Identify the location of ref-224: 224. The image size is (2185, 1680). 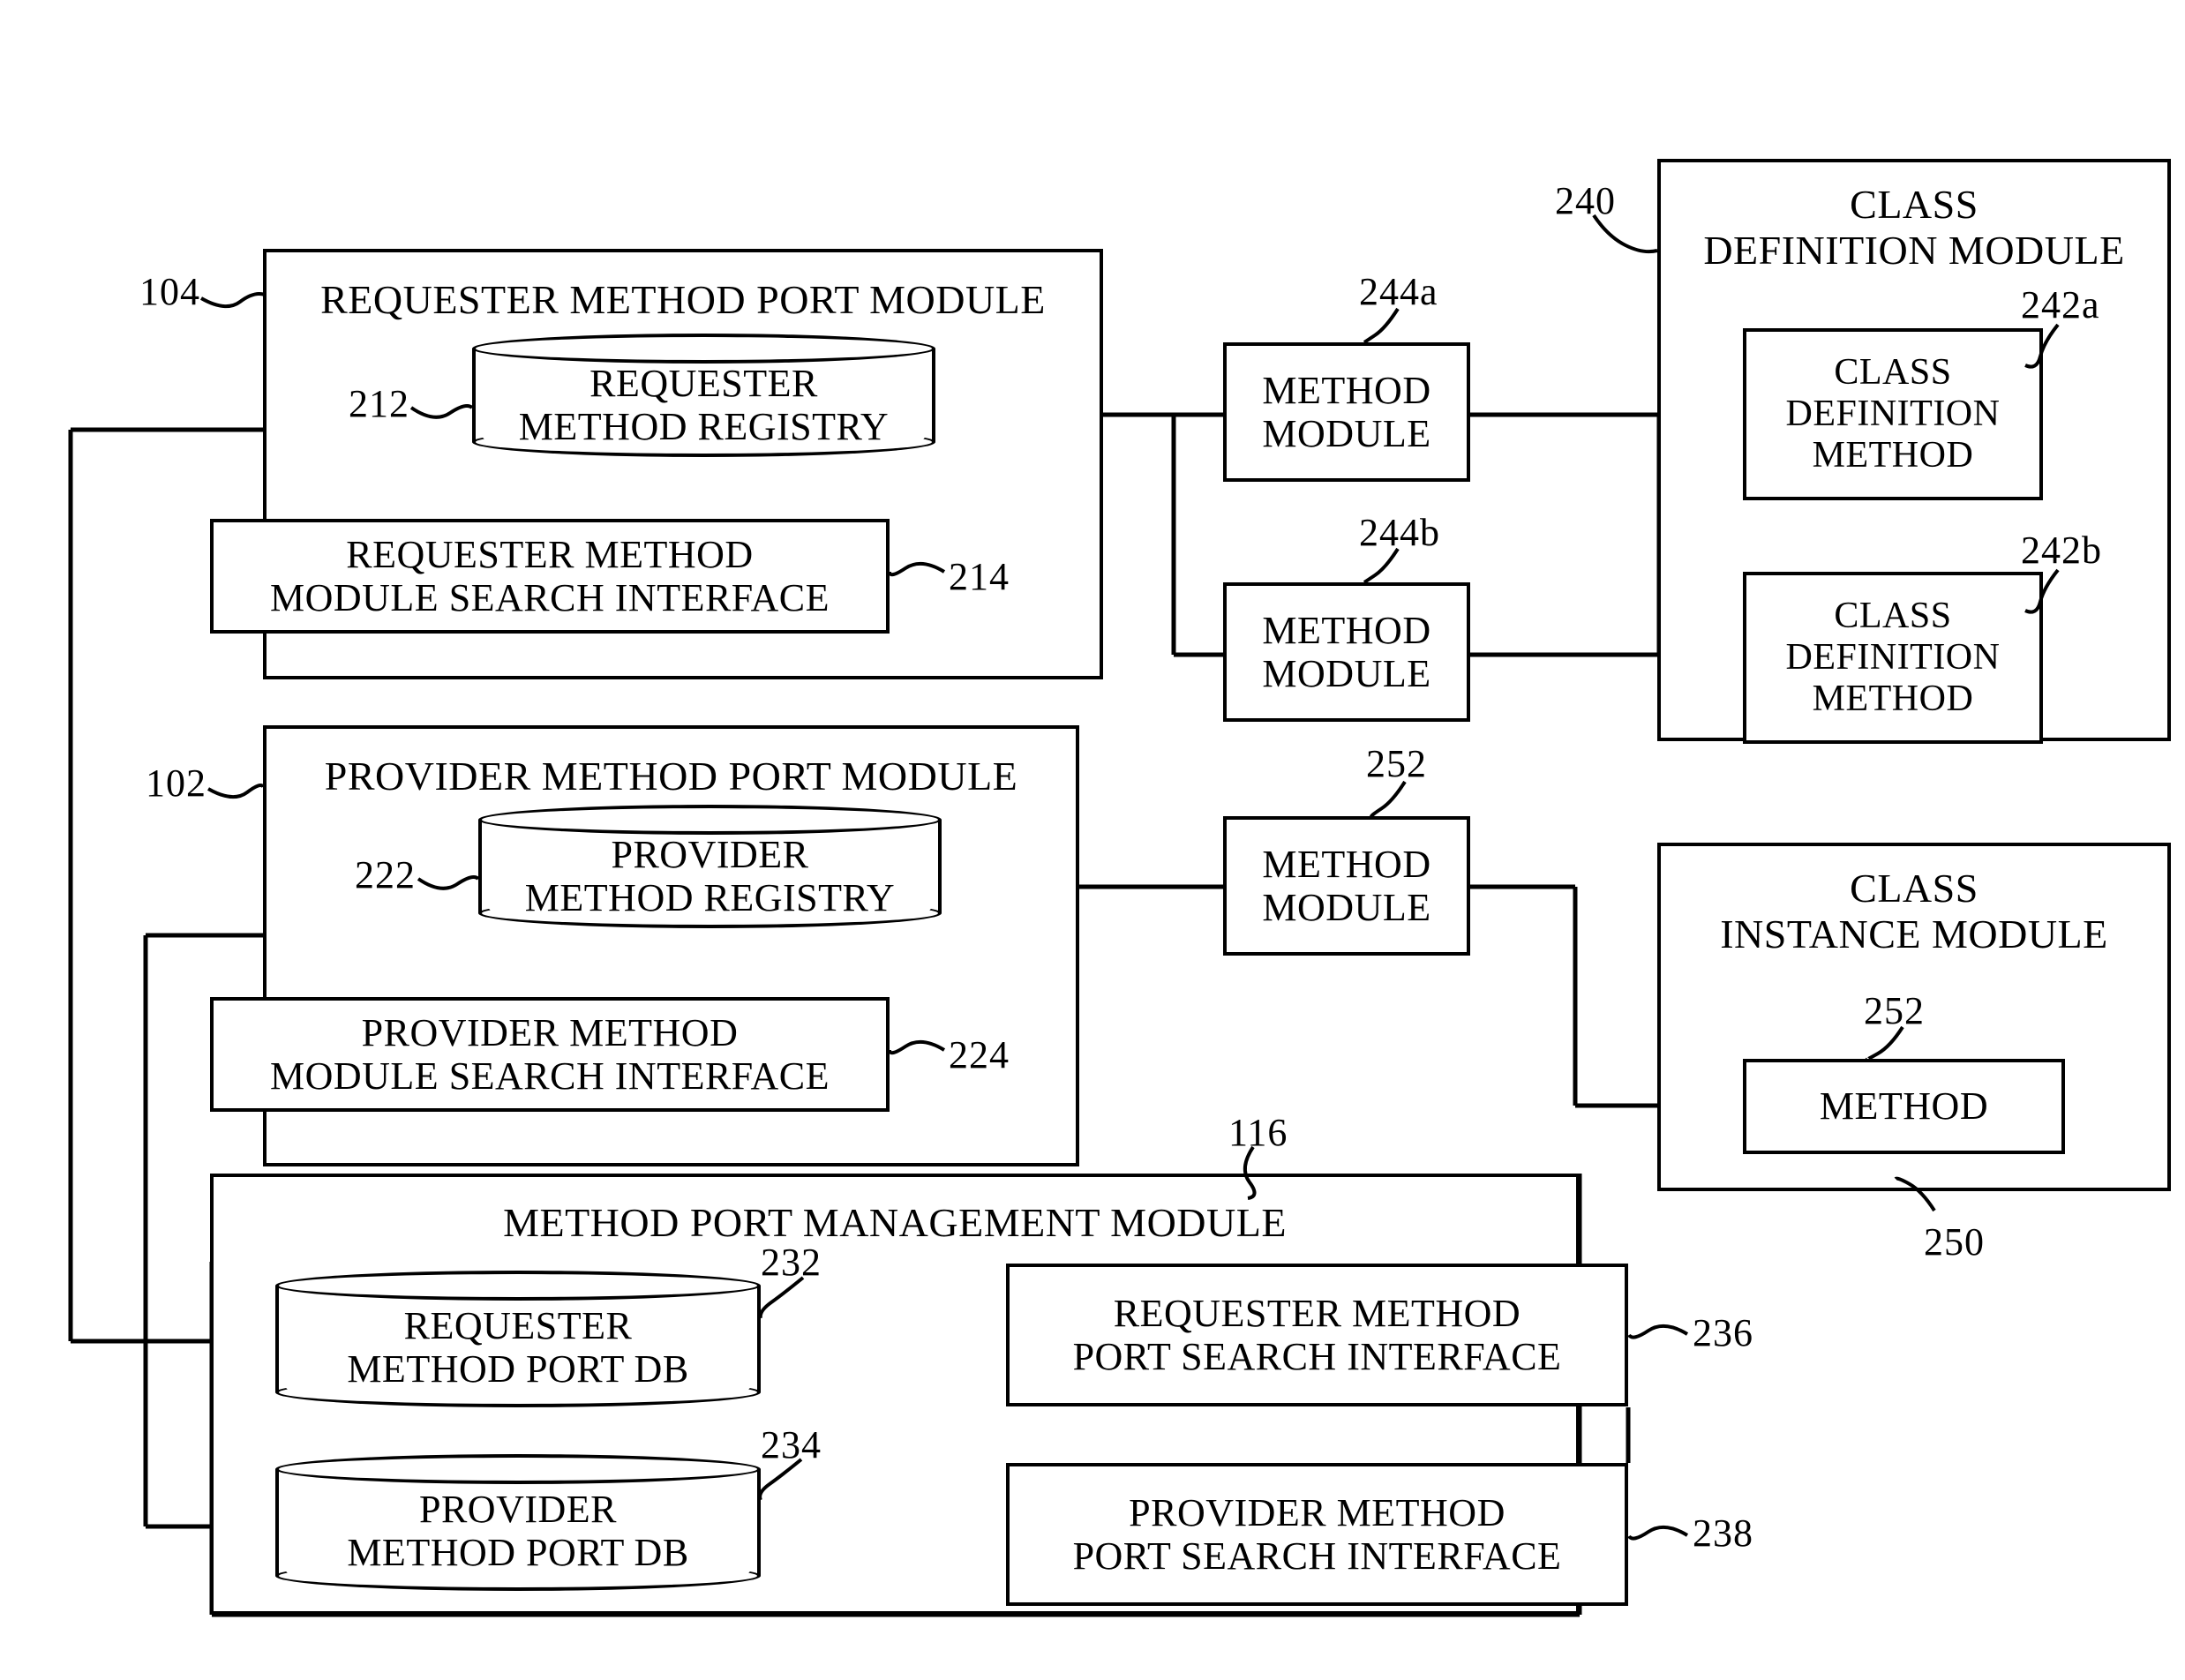
(980, 1054).